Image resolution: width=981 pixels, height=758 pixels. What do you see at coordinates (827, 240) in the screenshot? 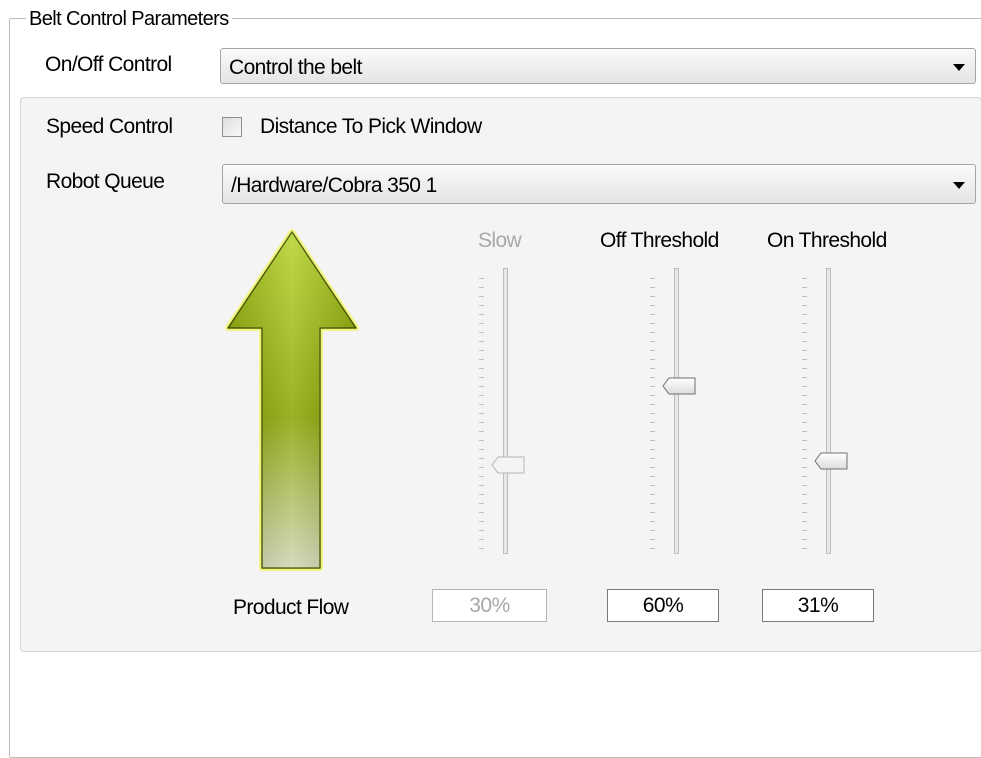
I see `on-threshold-label: On Threshold` at bounding box center [827, 240].